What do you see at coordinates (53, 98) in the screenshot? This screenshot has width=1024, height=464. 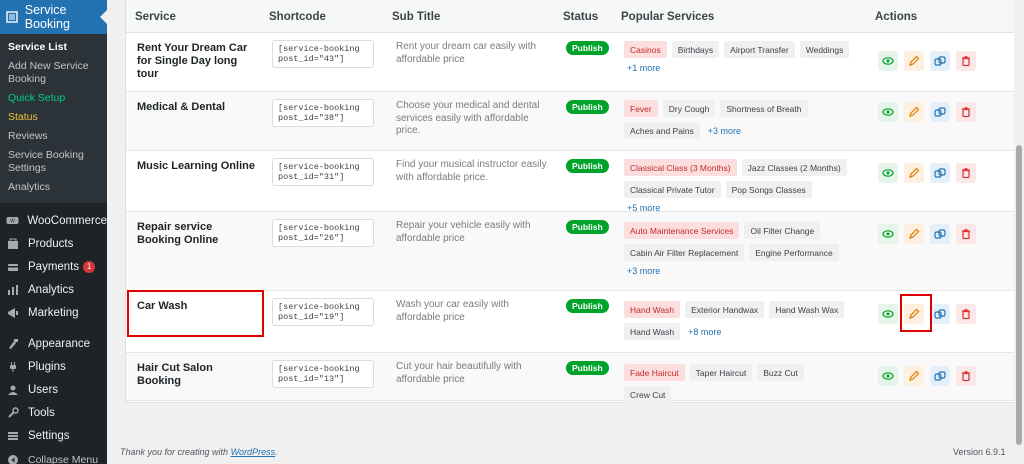 I see `submenu-item: Quick Setup` at bounding box center [53, 98].